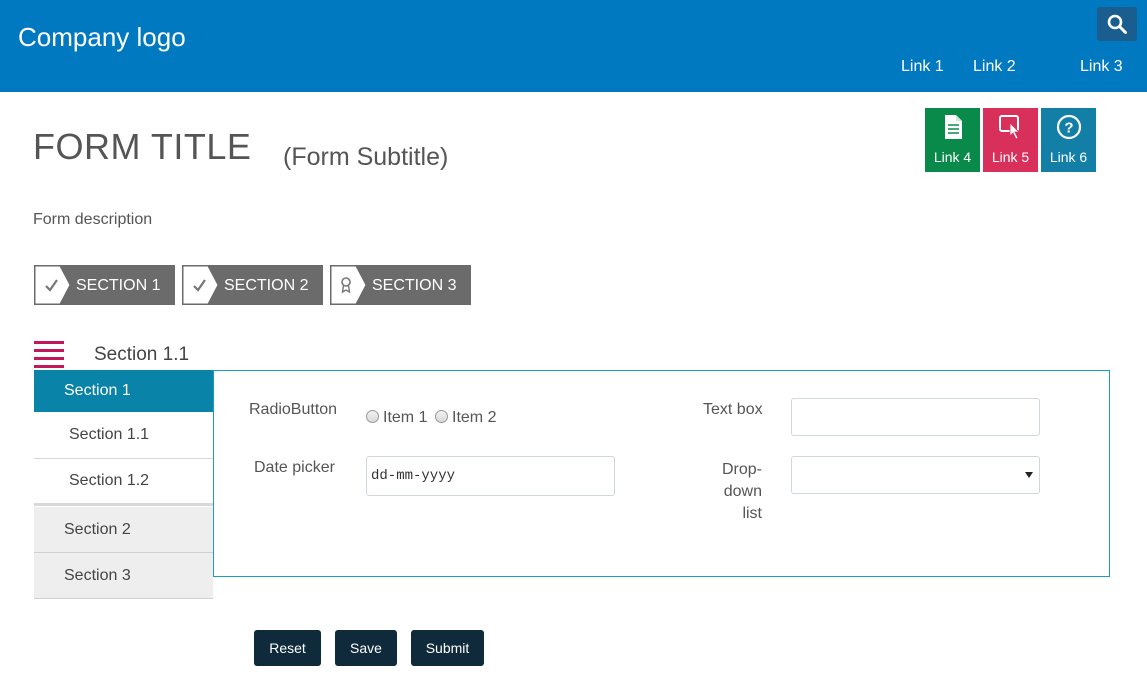 This screenshot has width=1147, height=675. What do you see at coordinates (405, 418) in the screenshot?
I see `radio-item-1-label: Item 1` at bounding box center [405, 418].